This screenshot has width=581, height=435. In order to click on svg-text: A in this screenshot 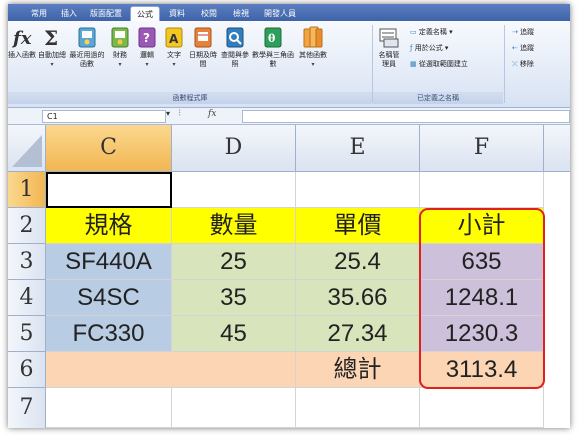, I will do `click(174, 39)`.